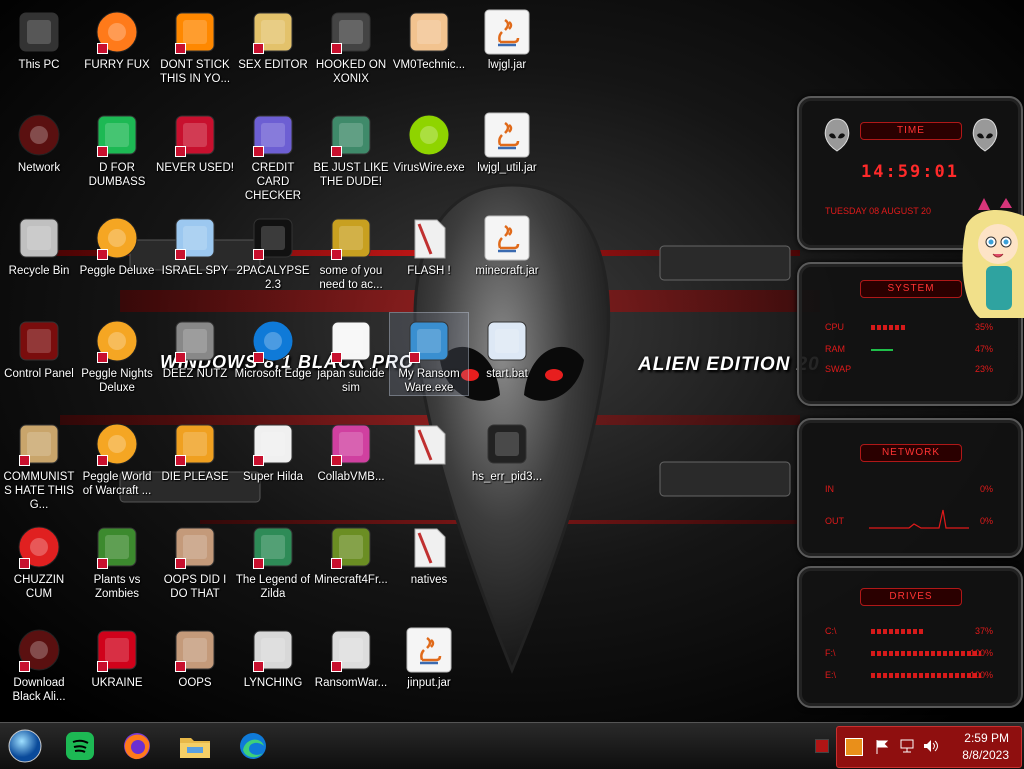 Image resolution: width=1024 pixels, height=769 pixels. What do you see at coordinates (39, 141) in the screenshot?
I see `desktop-icon: Network` at bounding box center [39, 141].